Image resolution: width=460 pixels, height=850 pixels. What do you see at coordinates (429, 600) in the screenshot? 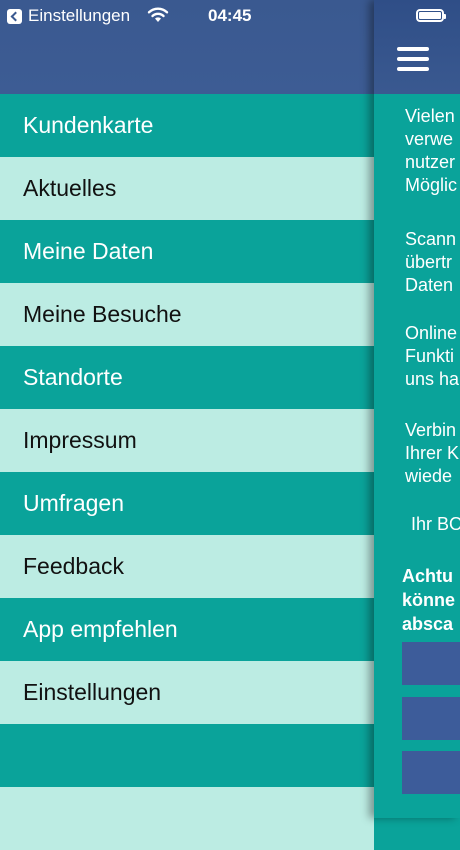
I see `warning-text: Achtu könne absca` at bounding box center [429, 600].